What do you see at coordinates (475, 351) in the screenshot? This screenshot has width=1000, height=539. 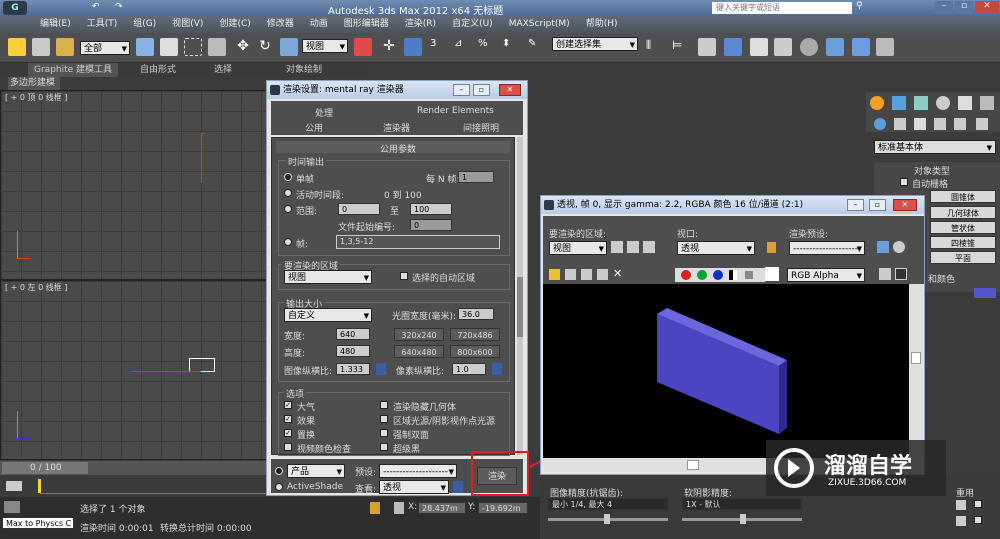 I see `preset-800x600-button: 800x600` at bounding box center [475, 351].